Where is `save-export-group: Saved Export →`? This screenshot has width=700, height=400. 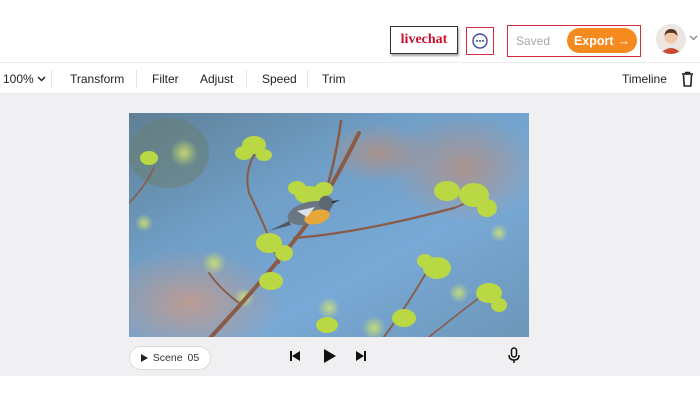
save-export-group: Saved Export → is located at coordinates (574, 41).